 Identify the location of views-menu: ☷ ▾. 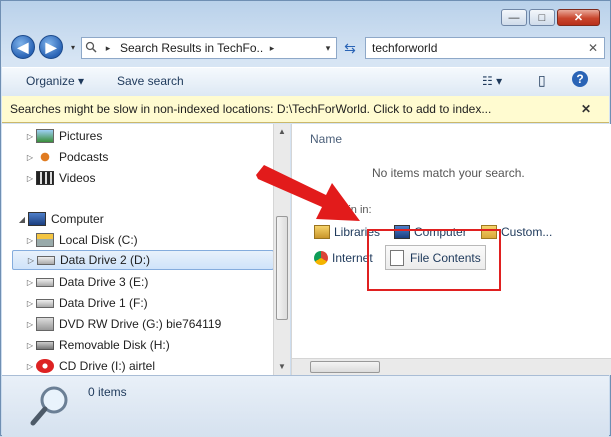
(492, 81).